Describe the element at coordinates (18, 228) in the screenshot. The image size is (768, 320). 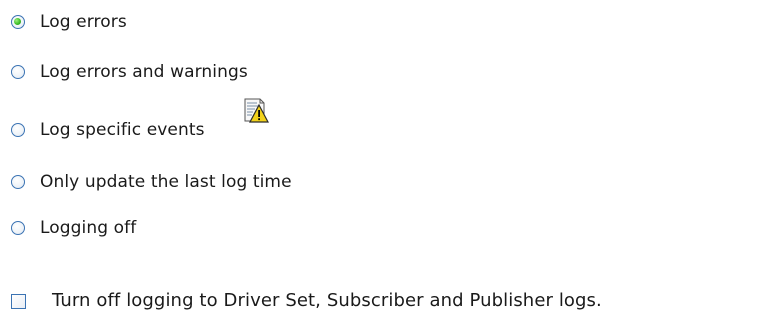
I see `radio-logging-off` at that location.